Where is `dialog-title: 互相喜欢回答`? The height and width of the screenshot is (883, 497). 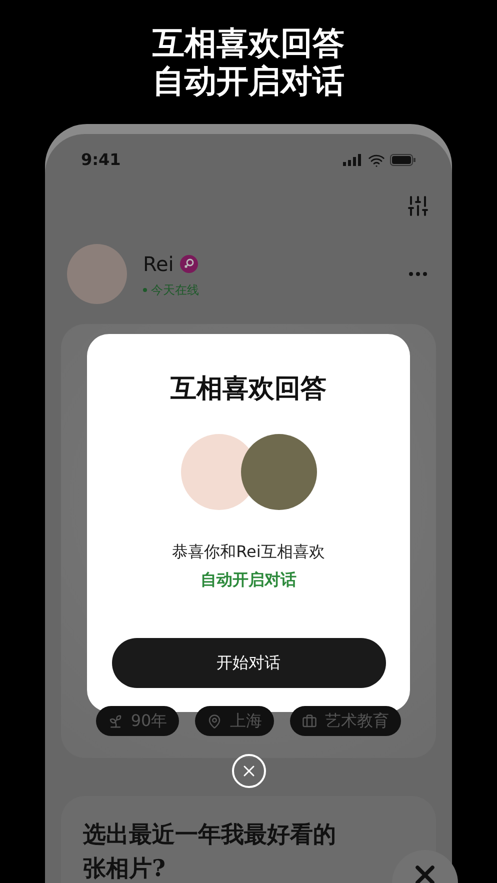 dialog-title: 互相喜欢回答 is located at coordinates (248, 389).